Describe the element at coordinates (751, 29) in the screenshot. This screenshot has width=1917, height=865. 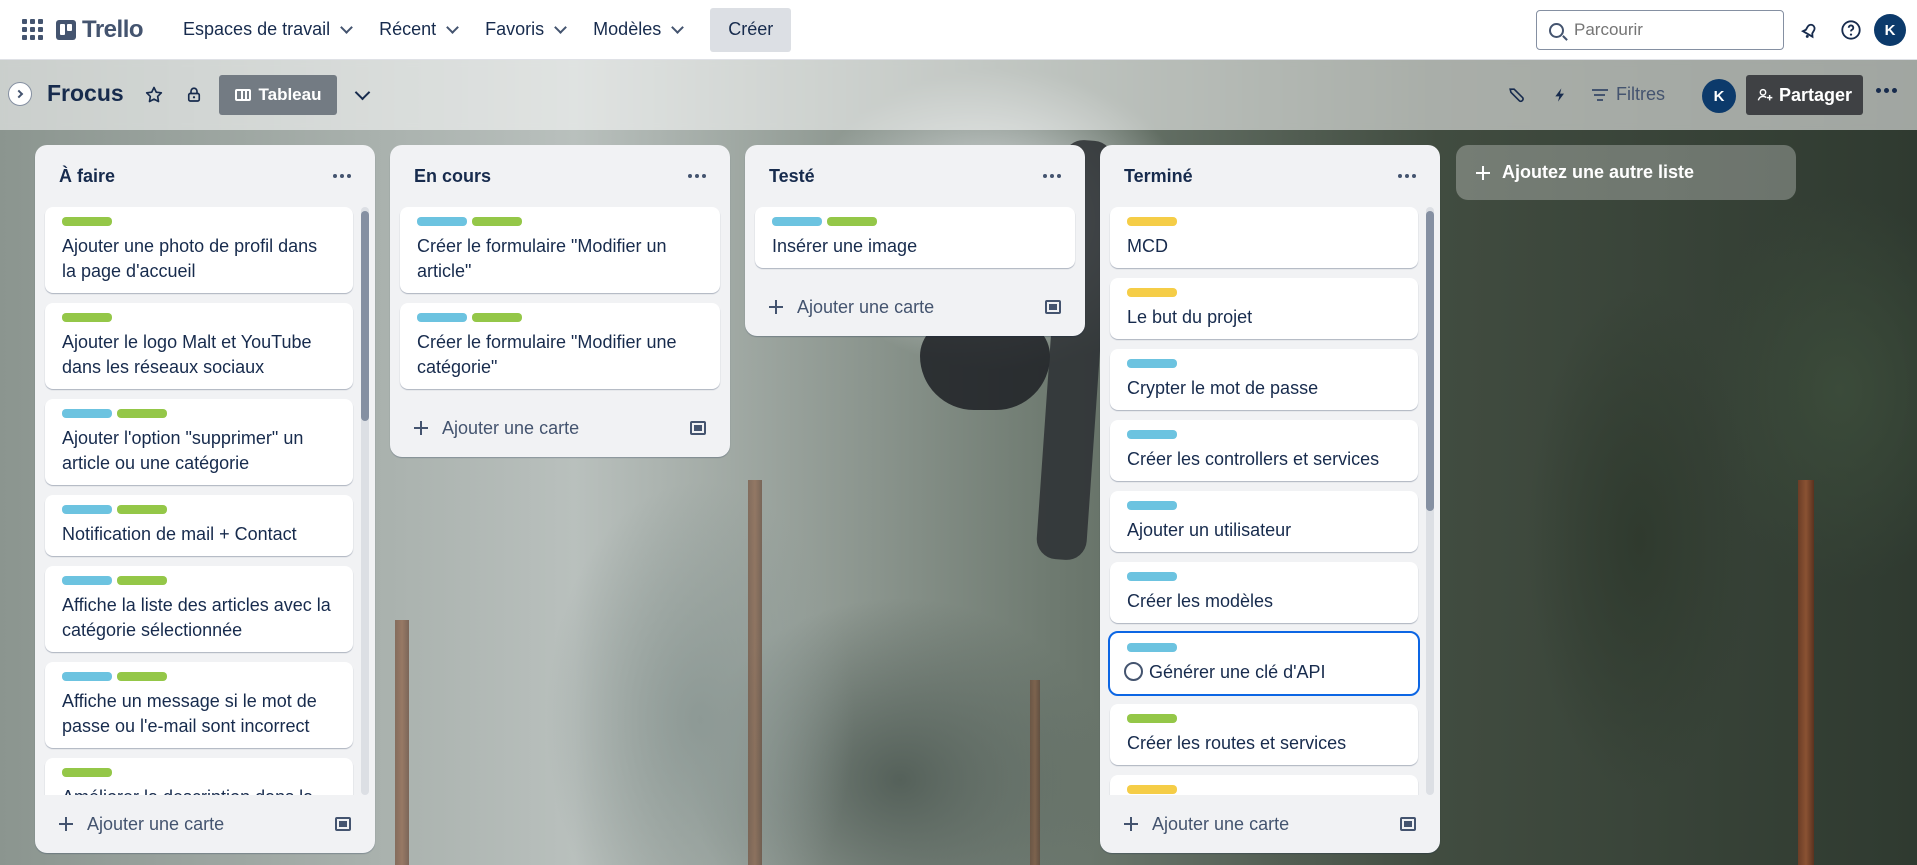
I see `create-button: Créer` at that location.